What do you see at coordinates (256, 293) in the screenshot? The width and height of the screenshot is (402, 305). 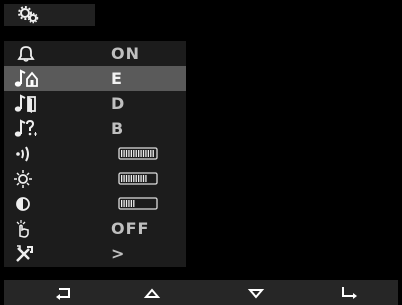 I see `down-triangle-icon` at bounding box center [256, 293].